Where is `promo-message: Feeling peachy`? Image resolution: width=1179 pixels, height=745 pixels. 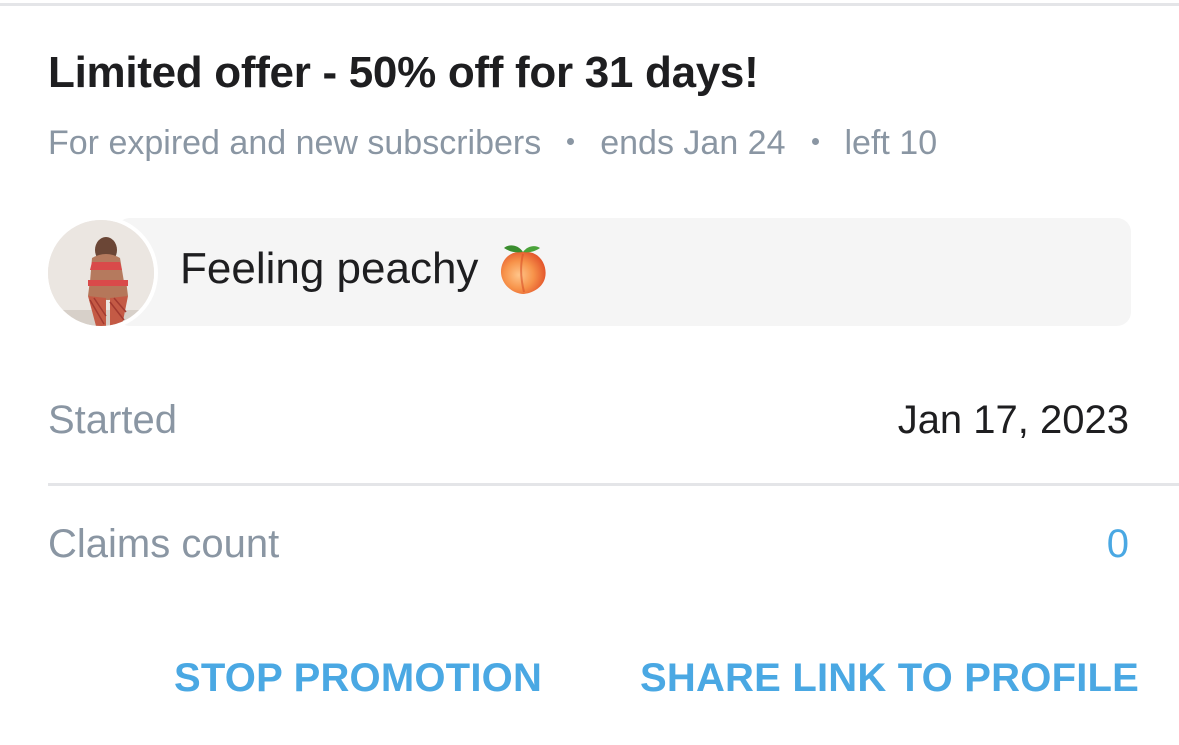 promo-message: Feeling peachy is located at coordinates (366, 269).